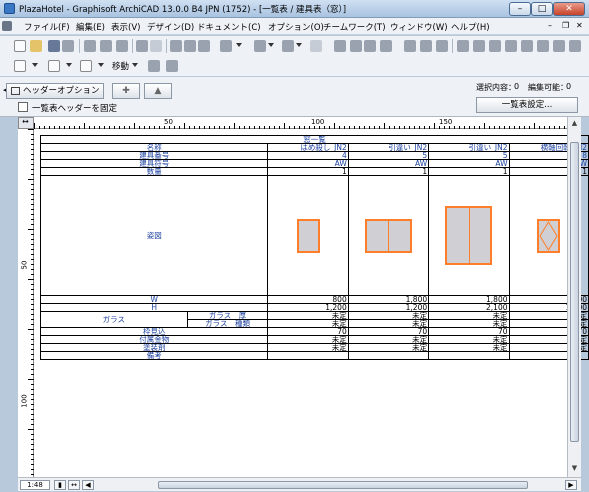  What do you see at coordinates (54, 66) in the screenshot?
I see `section-icon` at bounding box center [54, 66].